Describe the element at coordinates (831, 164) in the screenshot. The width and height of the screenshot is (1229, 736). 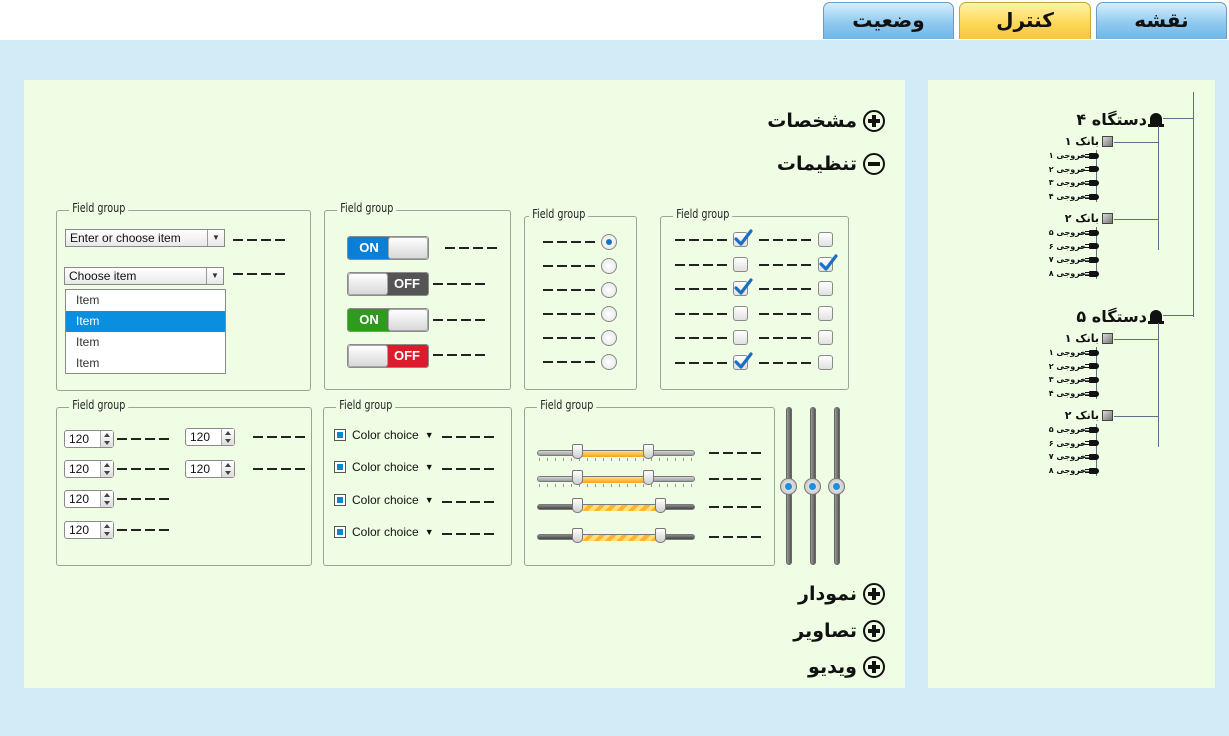
I see `accordion-settings: تنظیمات` at that location.